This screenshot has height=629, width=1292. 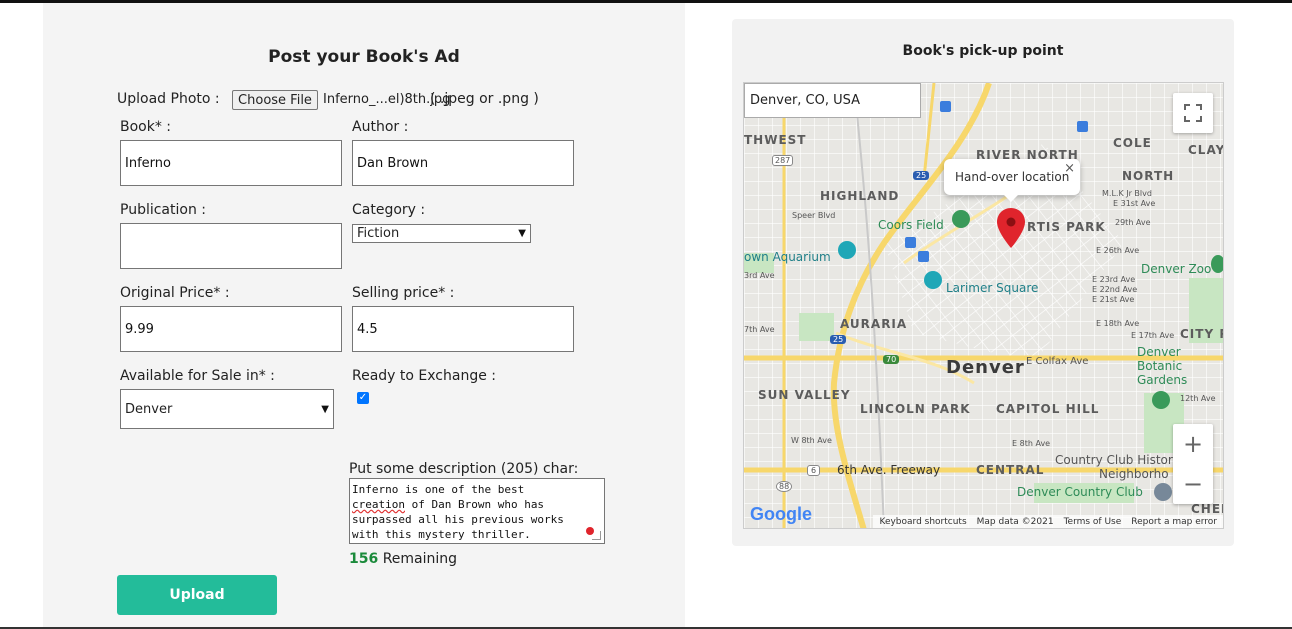 I want to click on exchange-checkbox: ✓, so click(x=363, y=398).